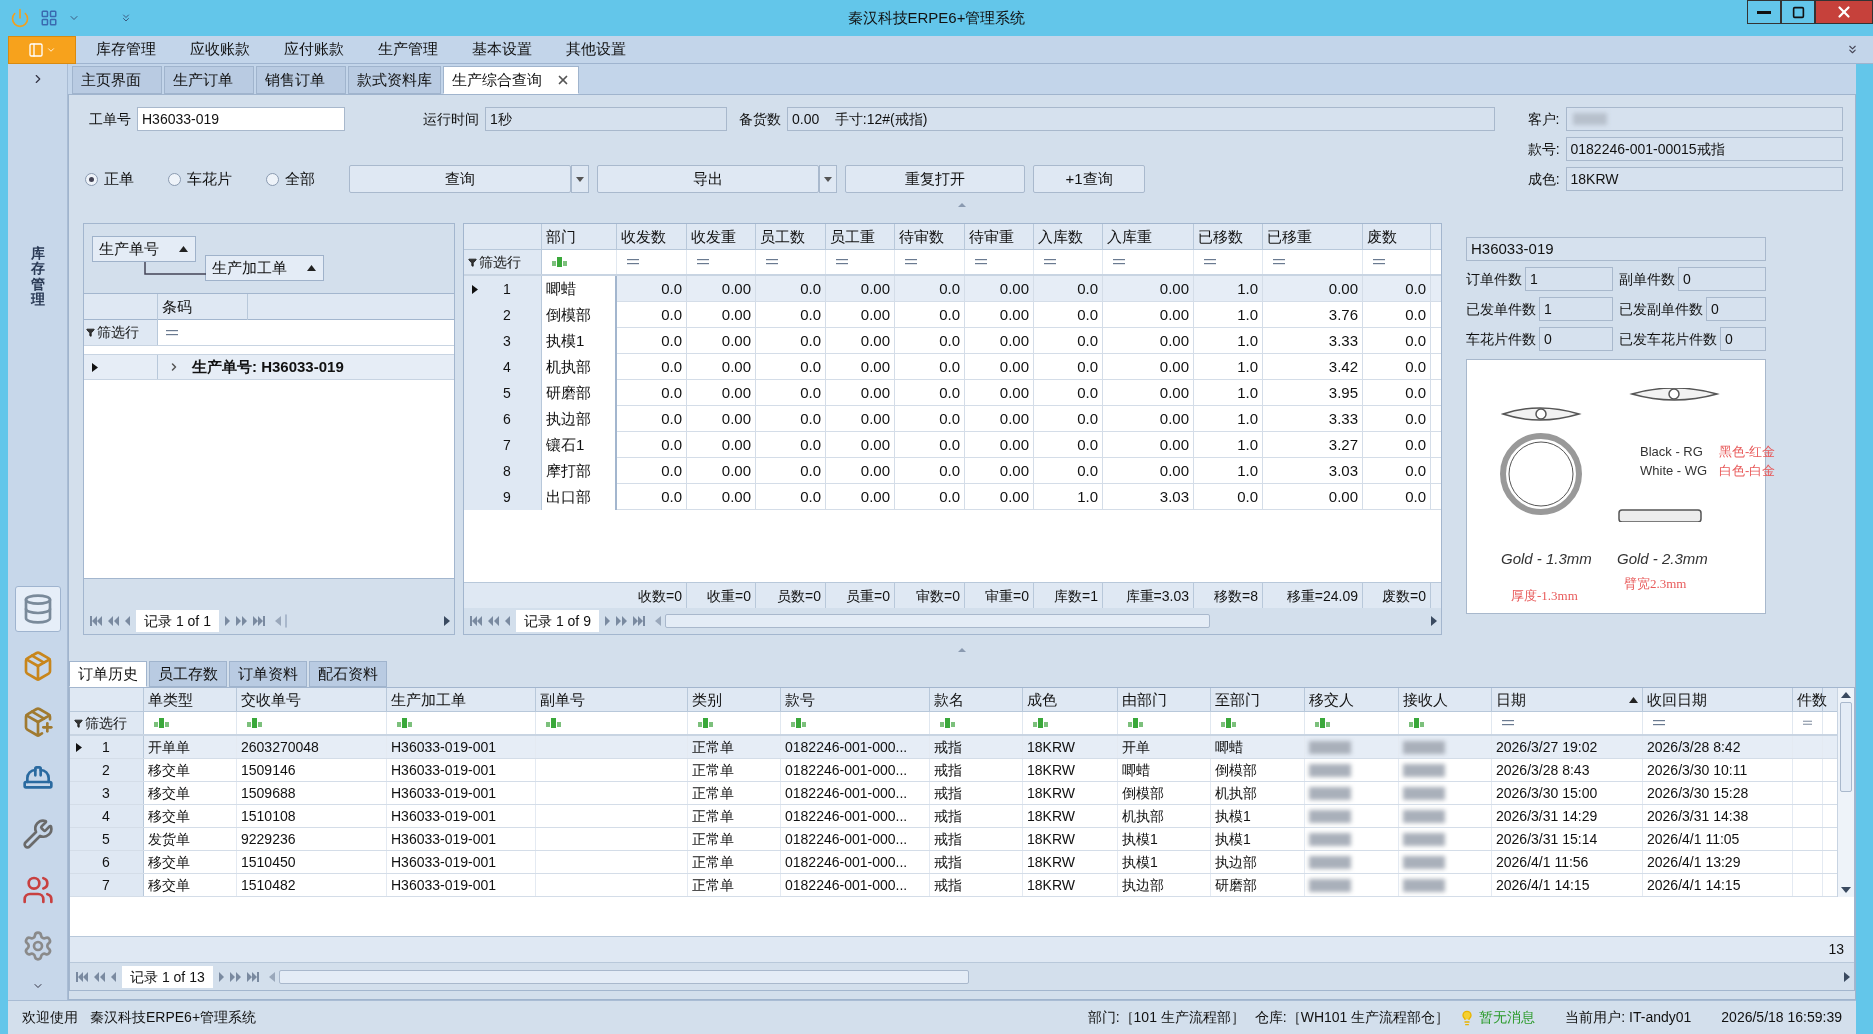 The image size is (1873, 1034). I want to click on document-tab: 生产综合查询, so click(511, 80).